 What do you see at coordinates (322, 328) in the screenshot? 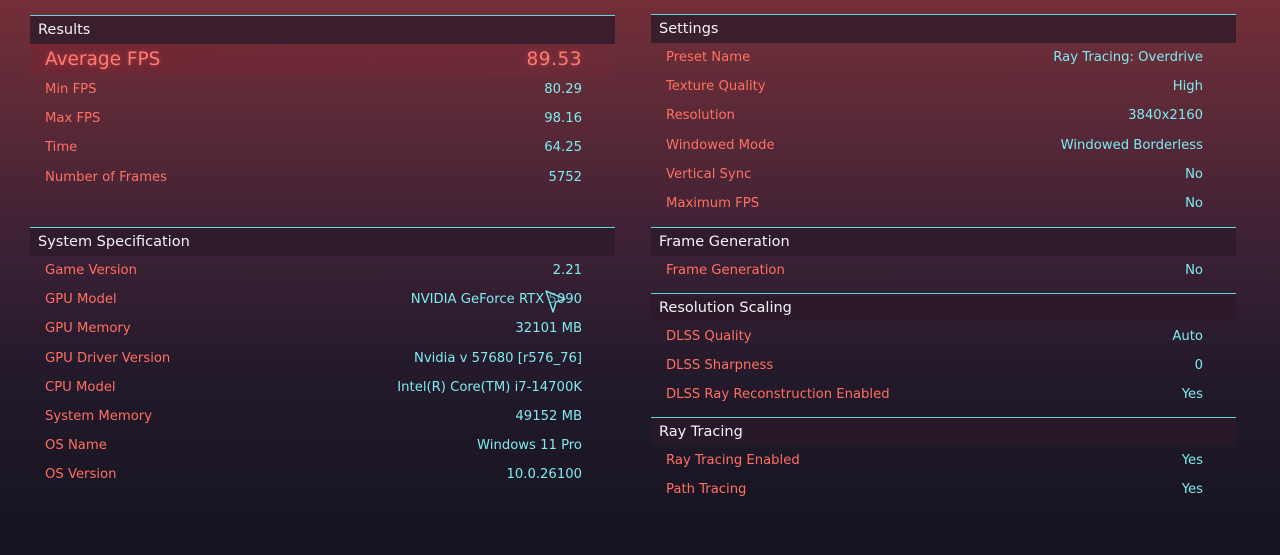
I see `spec-row-gpu-memory: GPU Memory 32101 MB` at bounding box center [322, 328].